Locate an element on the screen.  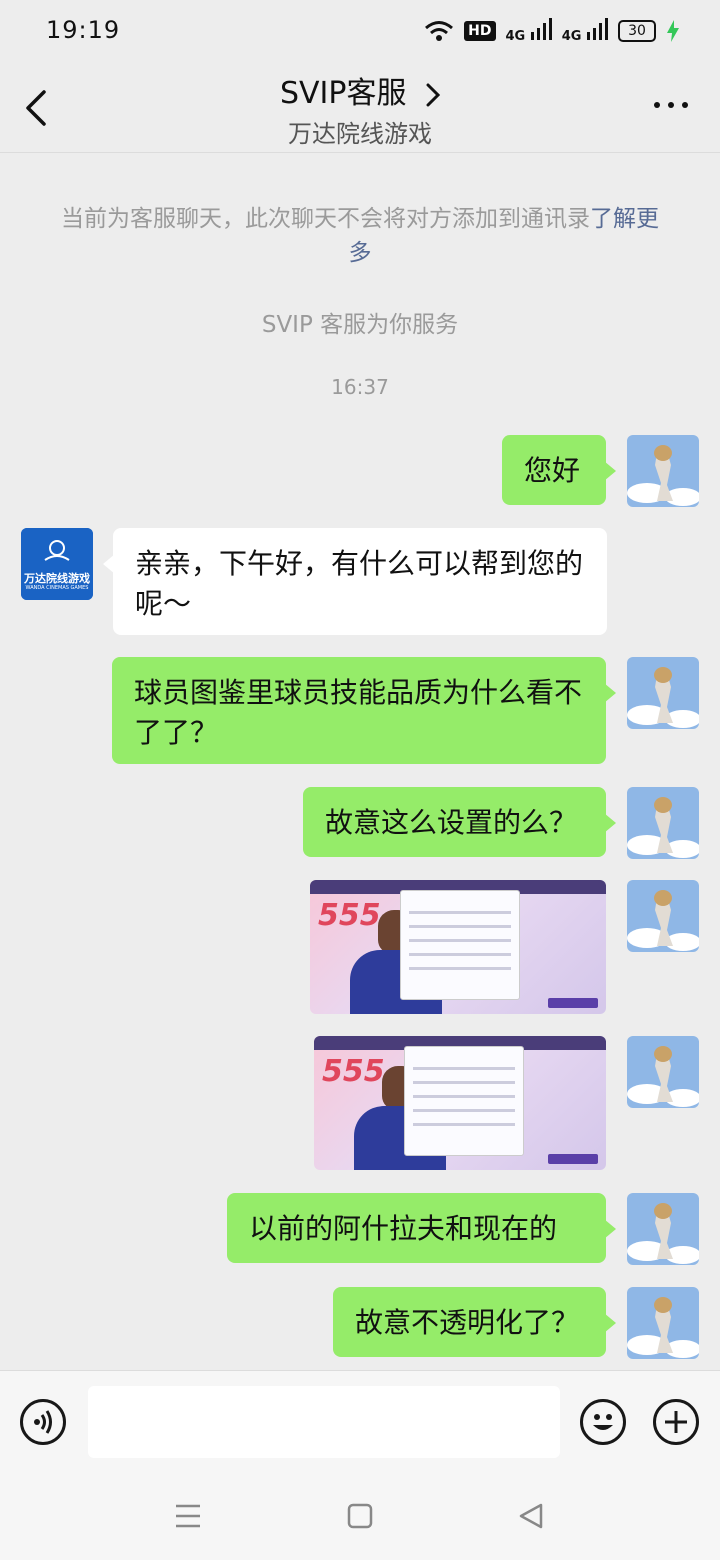
message-bubble-self: 故意不透明化了？ is located at coordinates (474, 1322).